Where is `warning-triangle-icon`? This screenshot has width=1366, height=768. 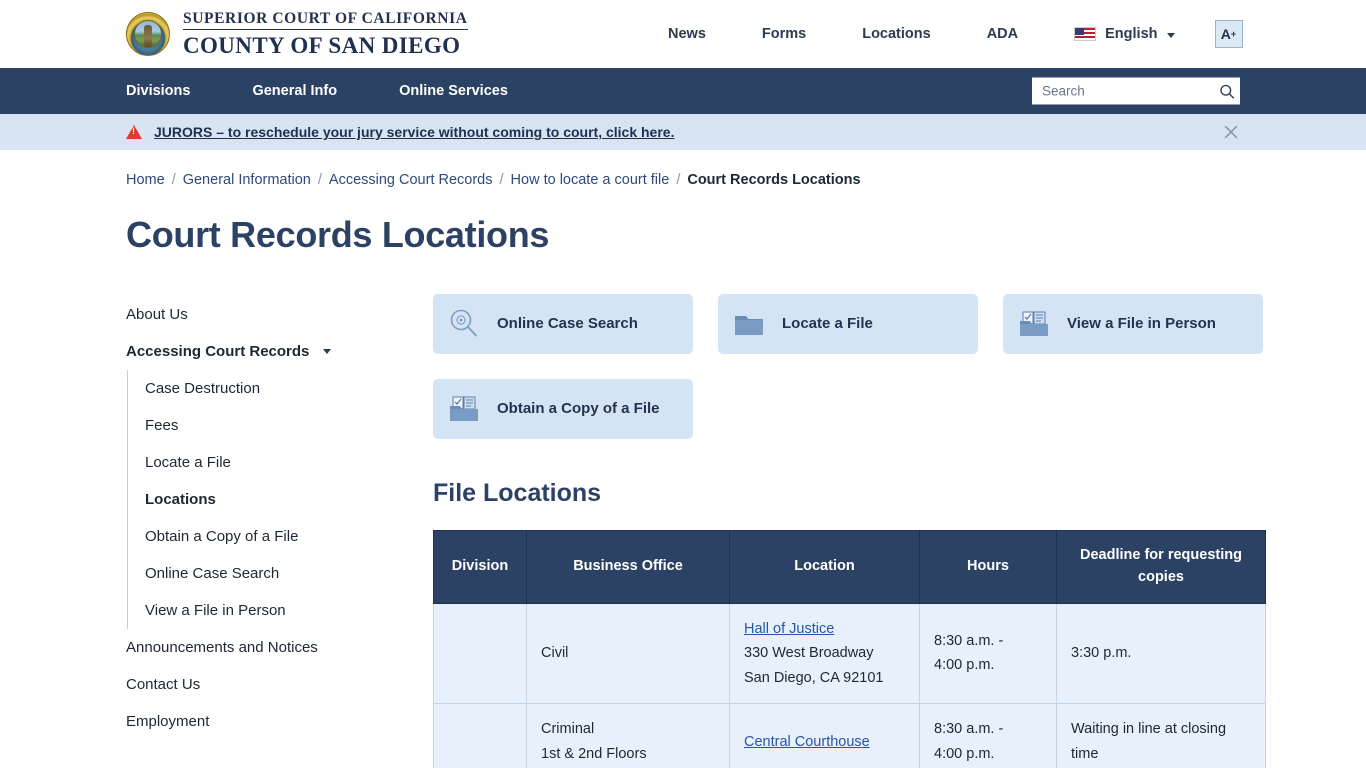 warning-triangle-icon is located at coordinates (134, 132).